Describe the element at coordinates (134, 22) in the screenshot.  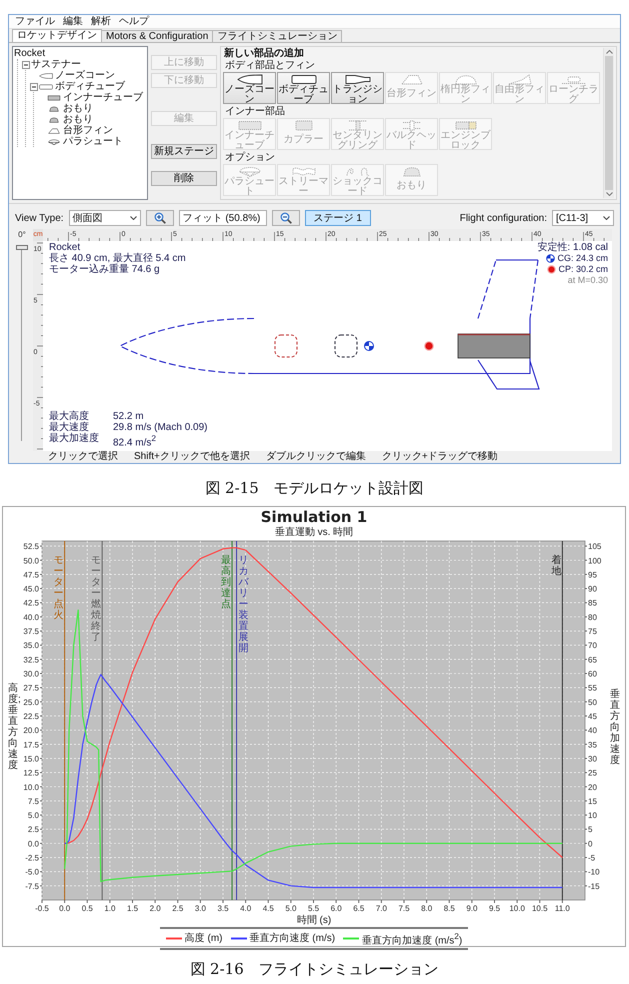
I see `menu-item: ヘルプ` at that location.